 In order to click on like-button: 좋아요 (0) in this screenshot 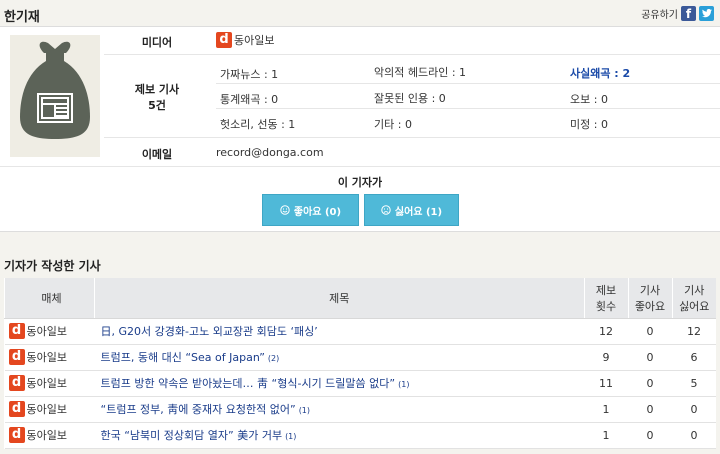, I will do `click(310, 210)`.